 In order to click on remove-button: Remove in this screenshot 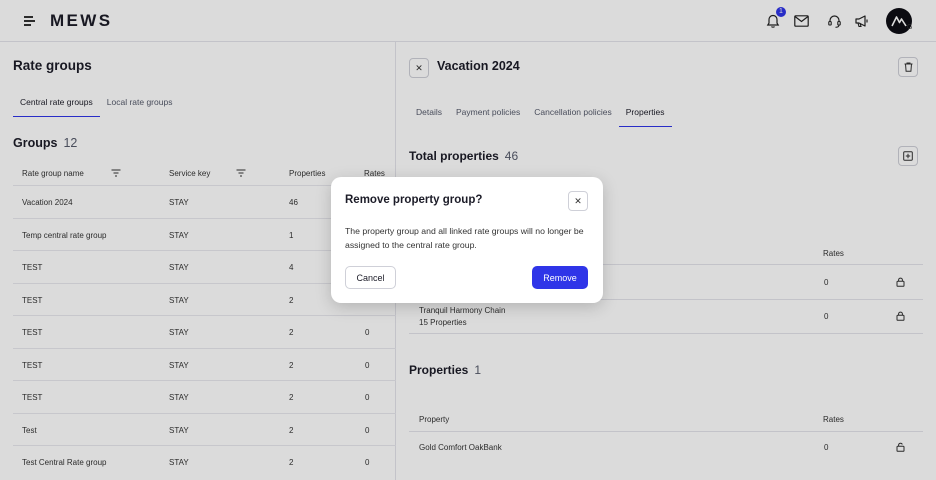, I will do `click(560, 277)`.